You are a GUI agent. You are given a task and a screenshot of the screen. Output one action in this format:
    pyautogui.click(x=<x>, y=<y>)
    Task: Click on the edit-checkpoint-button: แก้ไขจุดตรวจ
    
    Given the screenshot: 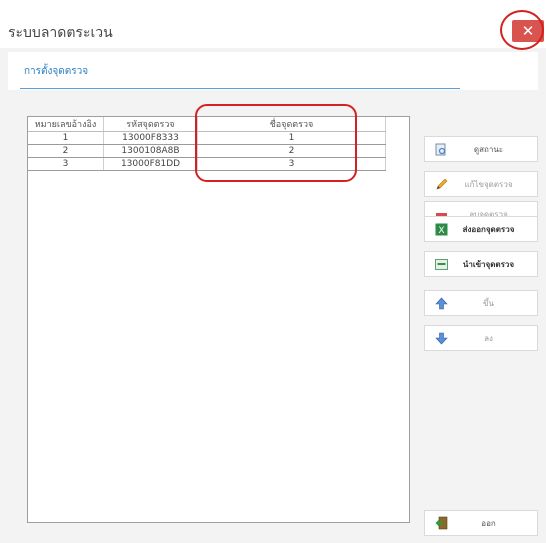 What is the action you would take?
    pyautogui.click(x=481, y=184)
    